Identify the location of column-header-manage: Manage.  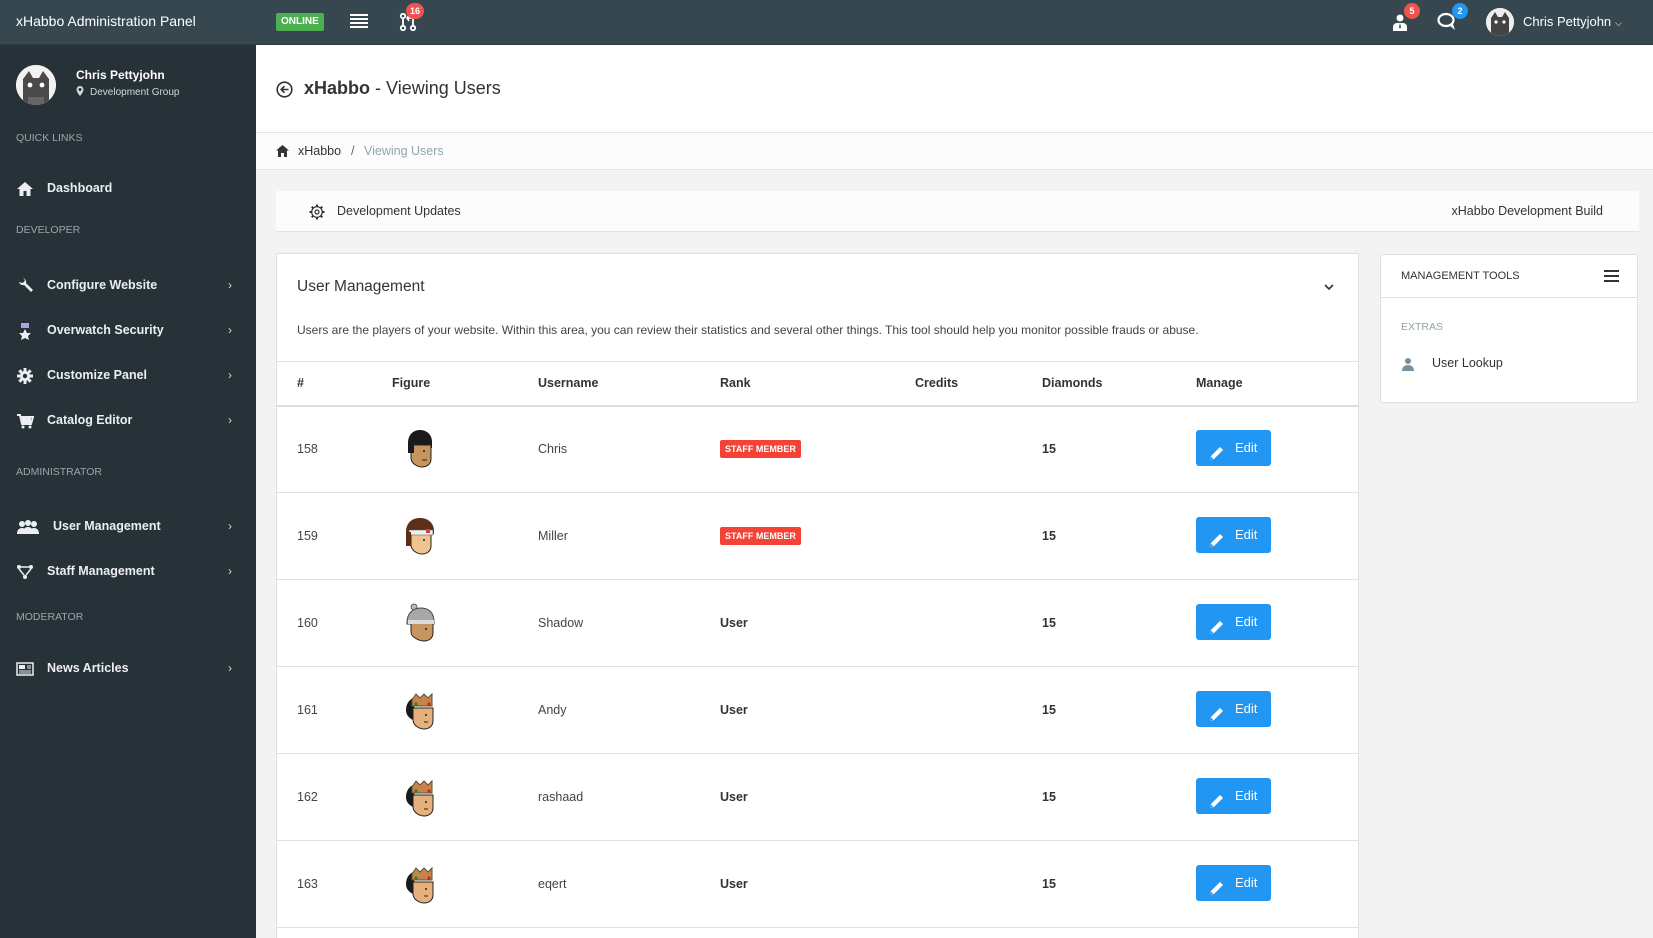
(1277, 384).